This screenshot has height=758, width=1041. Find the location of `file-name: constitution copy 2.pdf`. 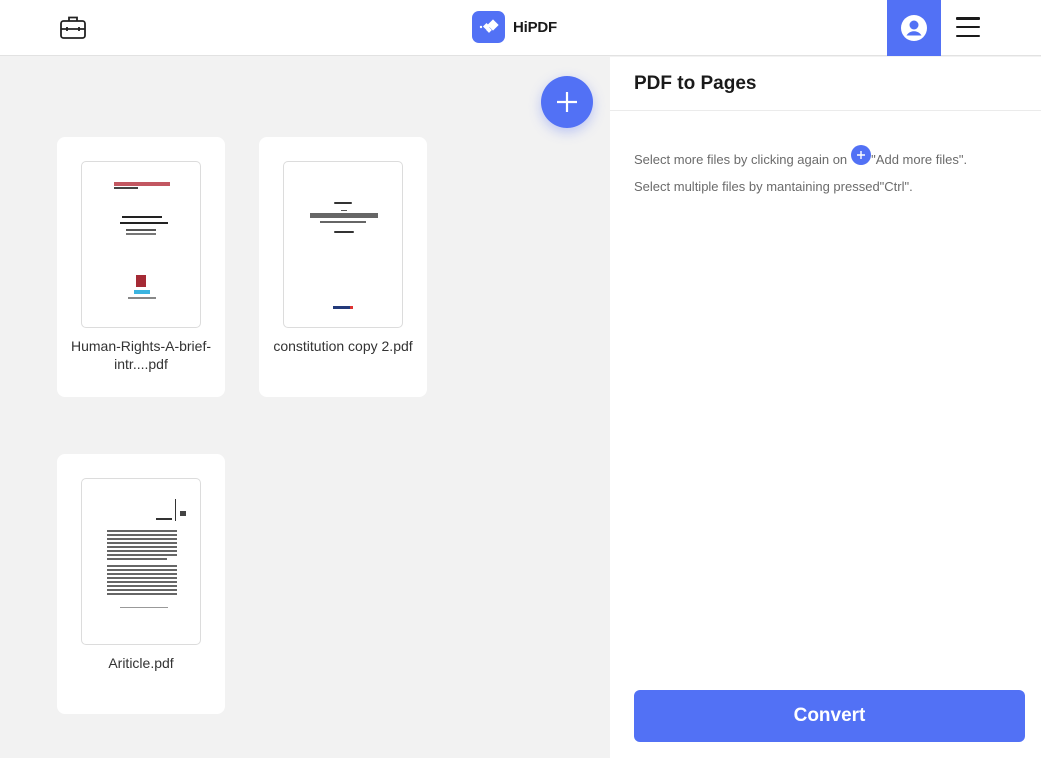

file-name: constitution copy 2.pdf is located at coordinates (343, 346).